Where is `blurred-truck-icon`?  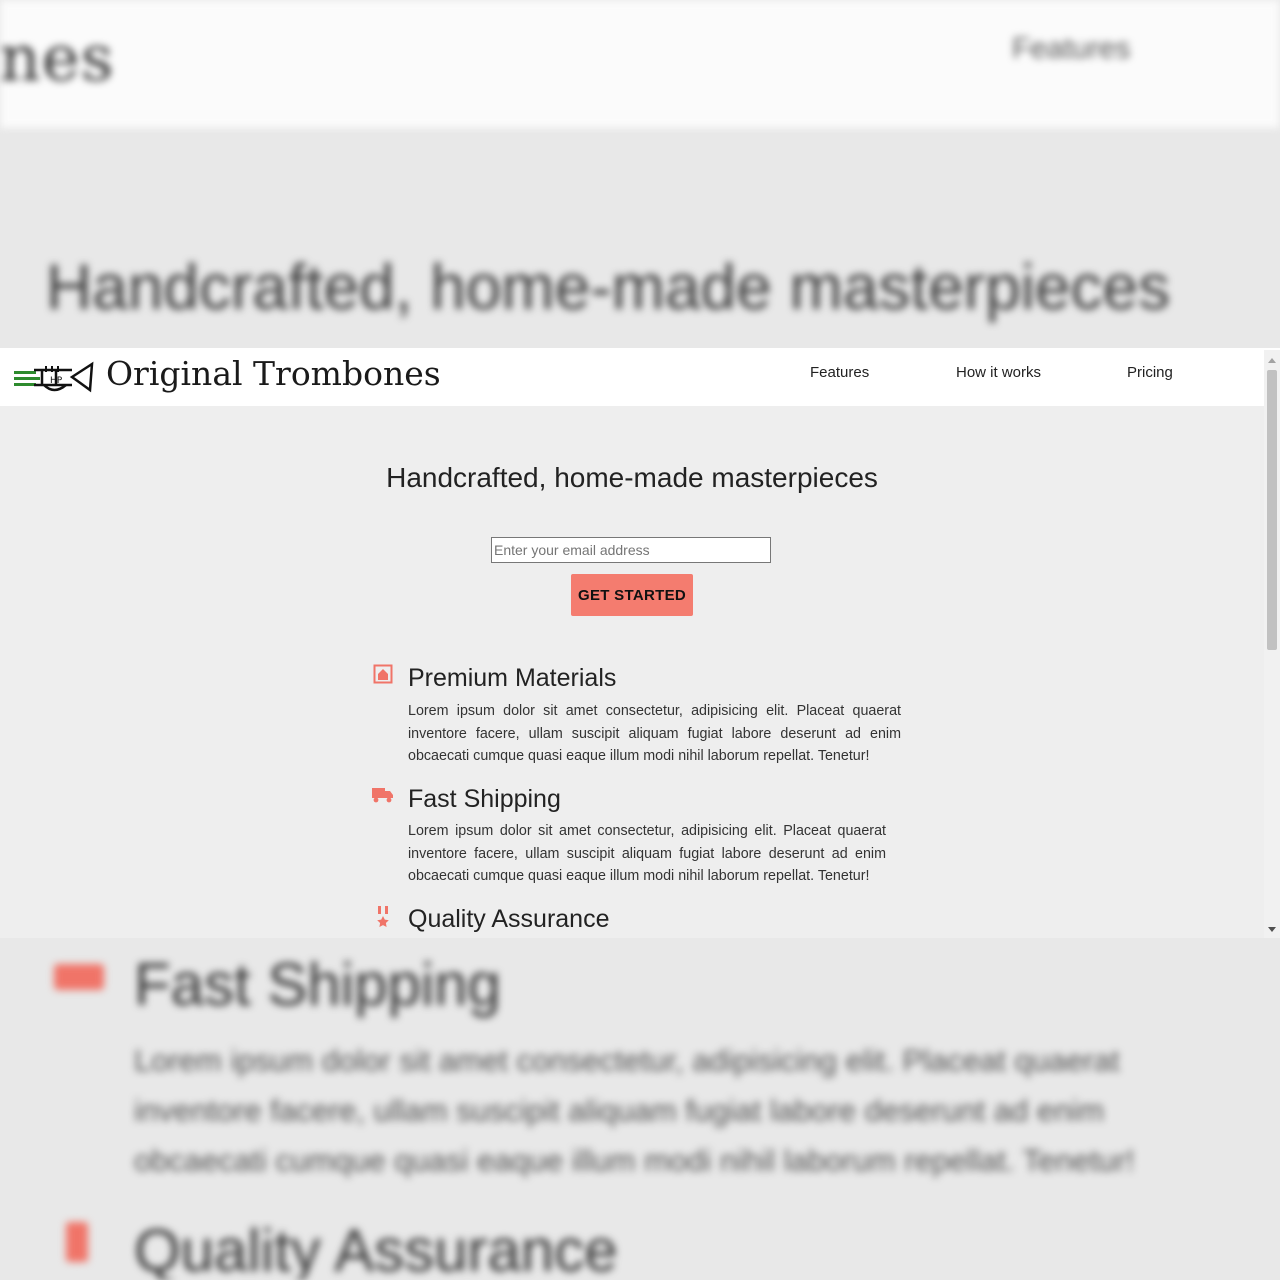 blurred-truck-icon is located at coordinates (79, 977).